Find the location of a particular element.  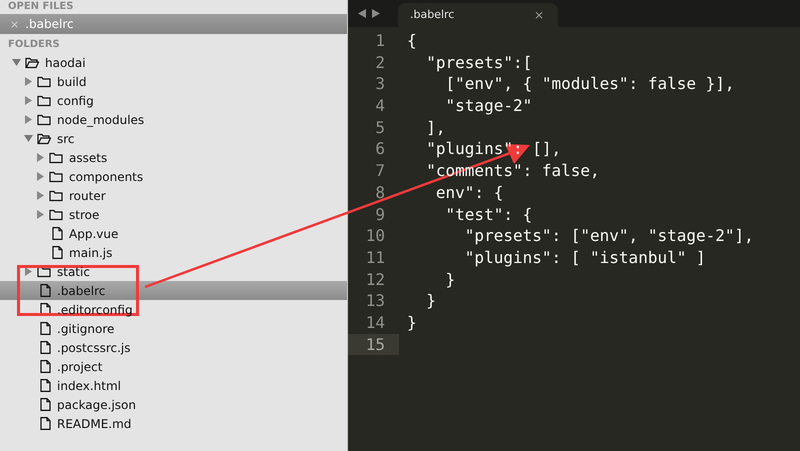

tree-item: haodai is located at coordinates (173, 62).